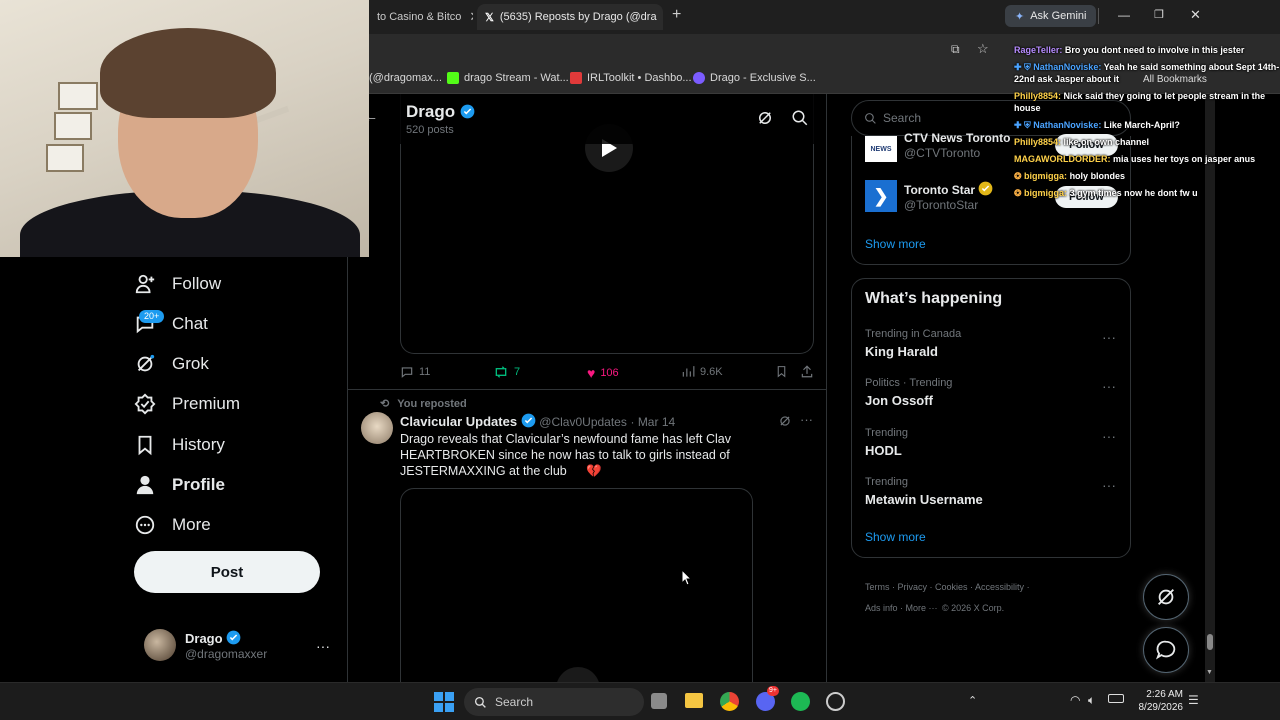 The width and height of the screenshot is (1280, 720). Describe the element at coordinates (800, 701) in the screenshot. I see `spotify-icon` at that location.